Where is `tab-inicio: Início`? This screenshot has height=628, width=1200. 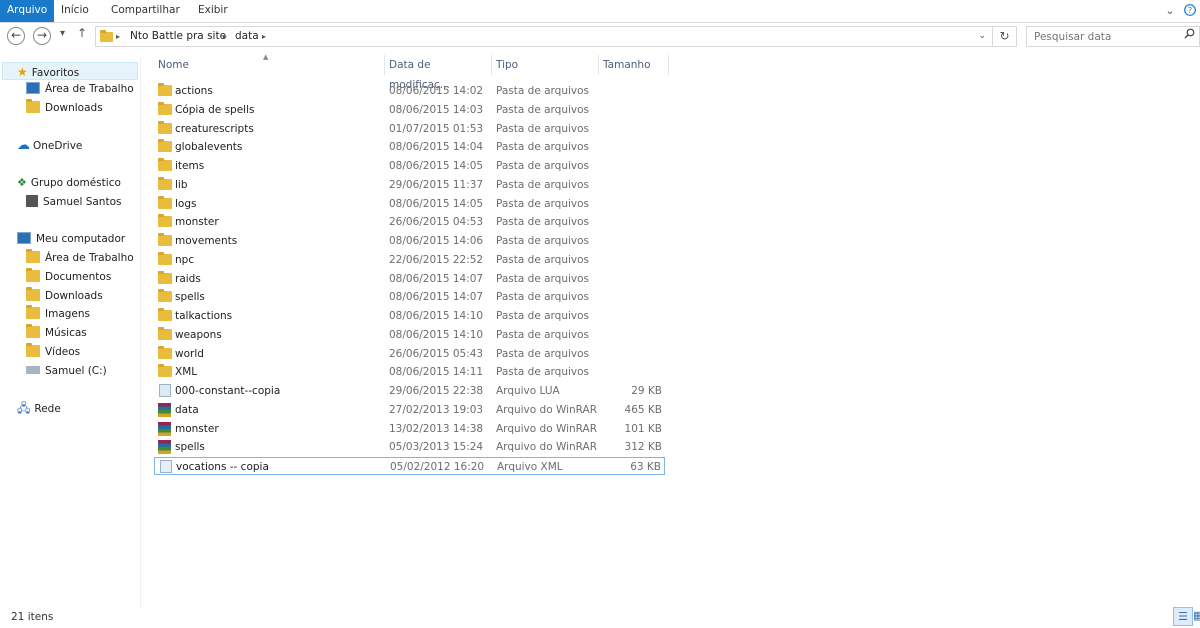
tab-inicio: Início is located at coordinates (75, 11).